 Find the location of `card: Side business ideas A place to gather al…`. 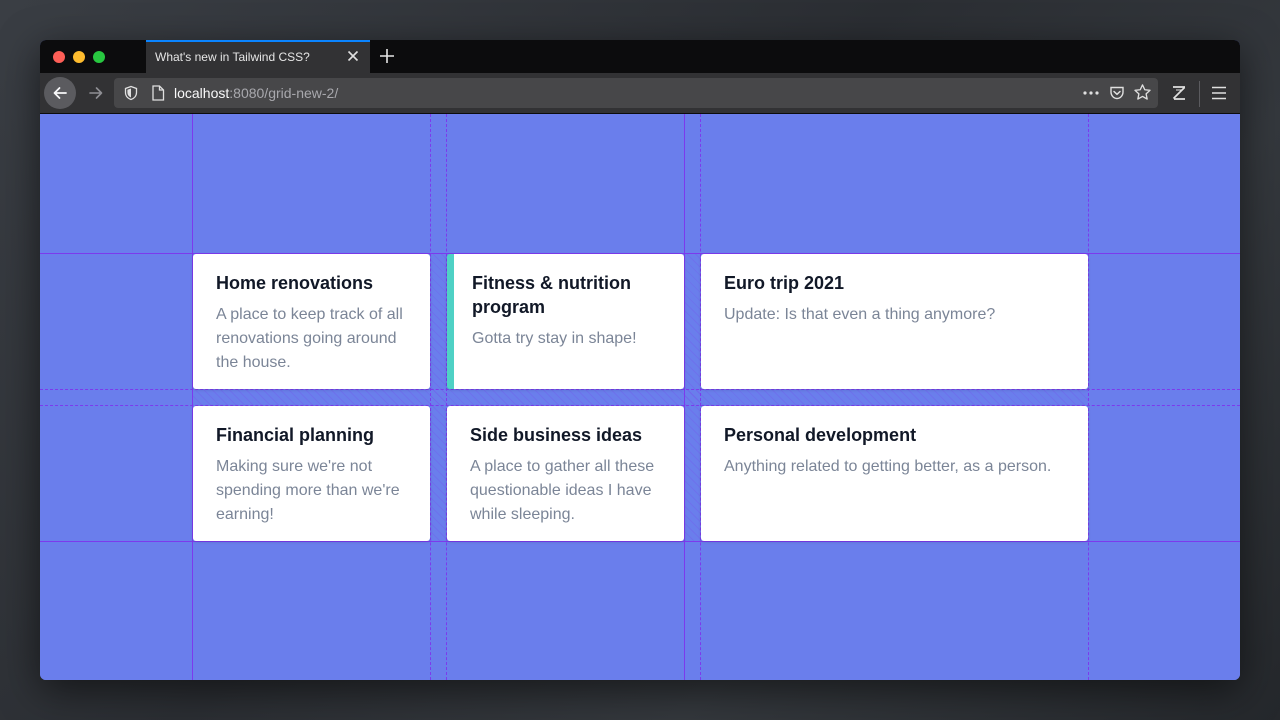

card: Side business ideas A place to gather al… is located at coordinates (565, 473).